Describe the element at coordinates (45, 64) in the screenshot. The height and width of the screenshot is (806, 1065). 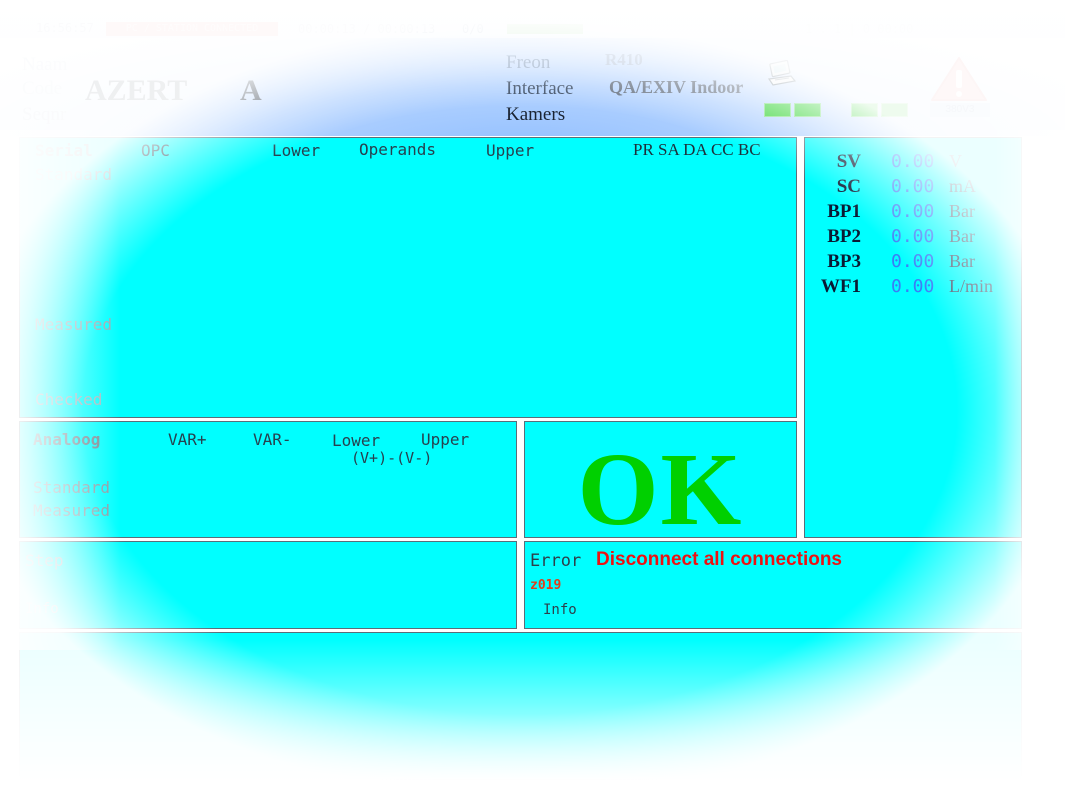
I see `name-label: Naam` at that location.